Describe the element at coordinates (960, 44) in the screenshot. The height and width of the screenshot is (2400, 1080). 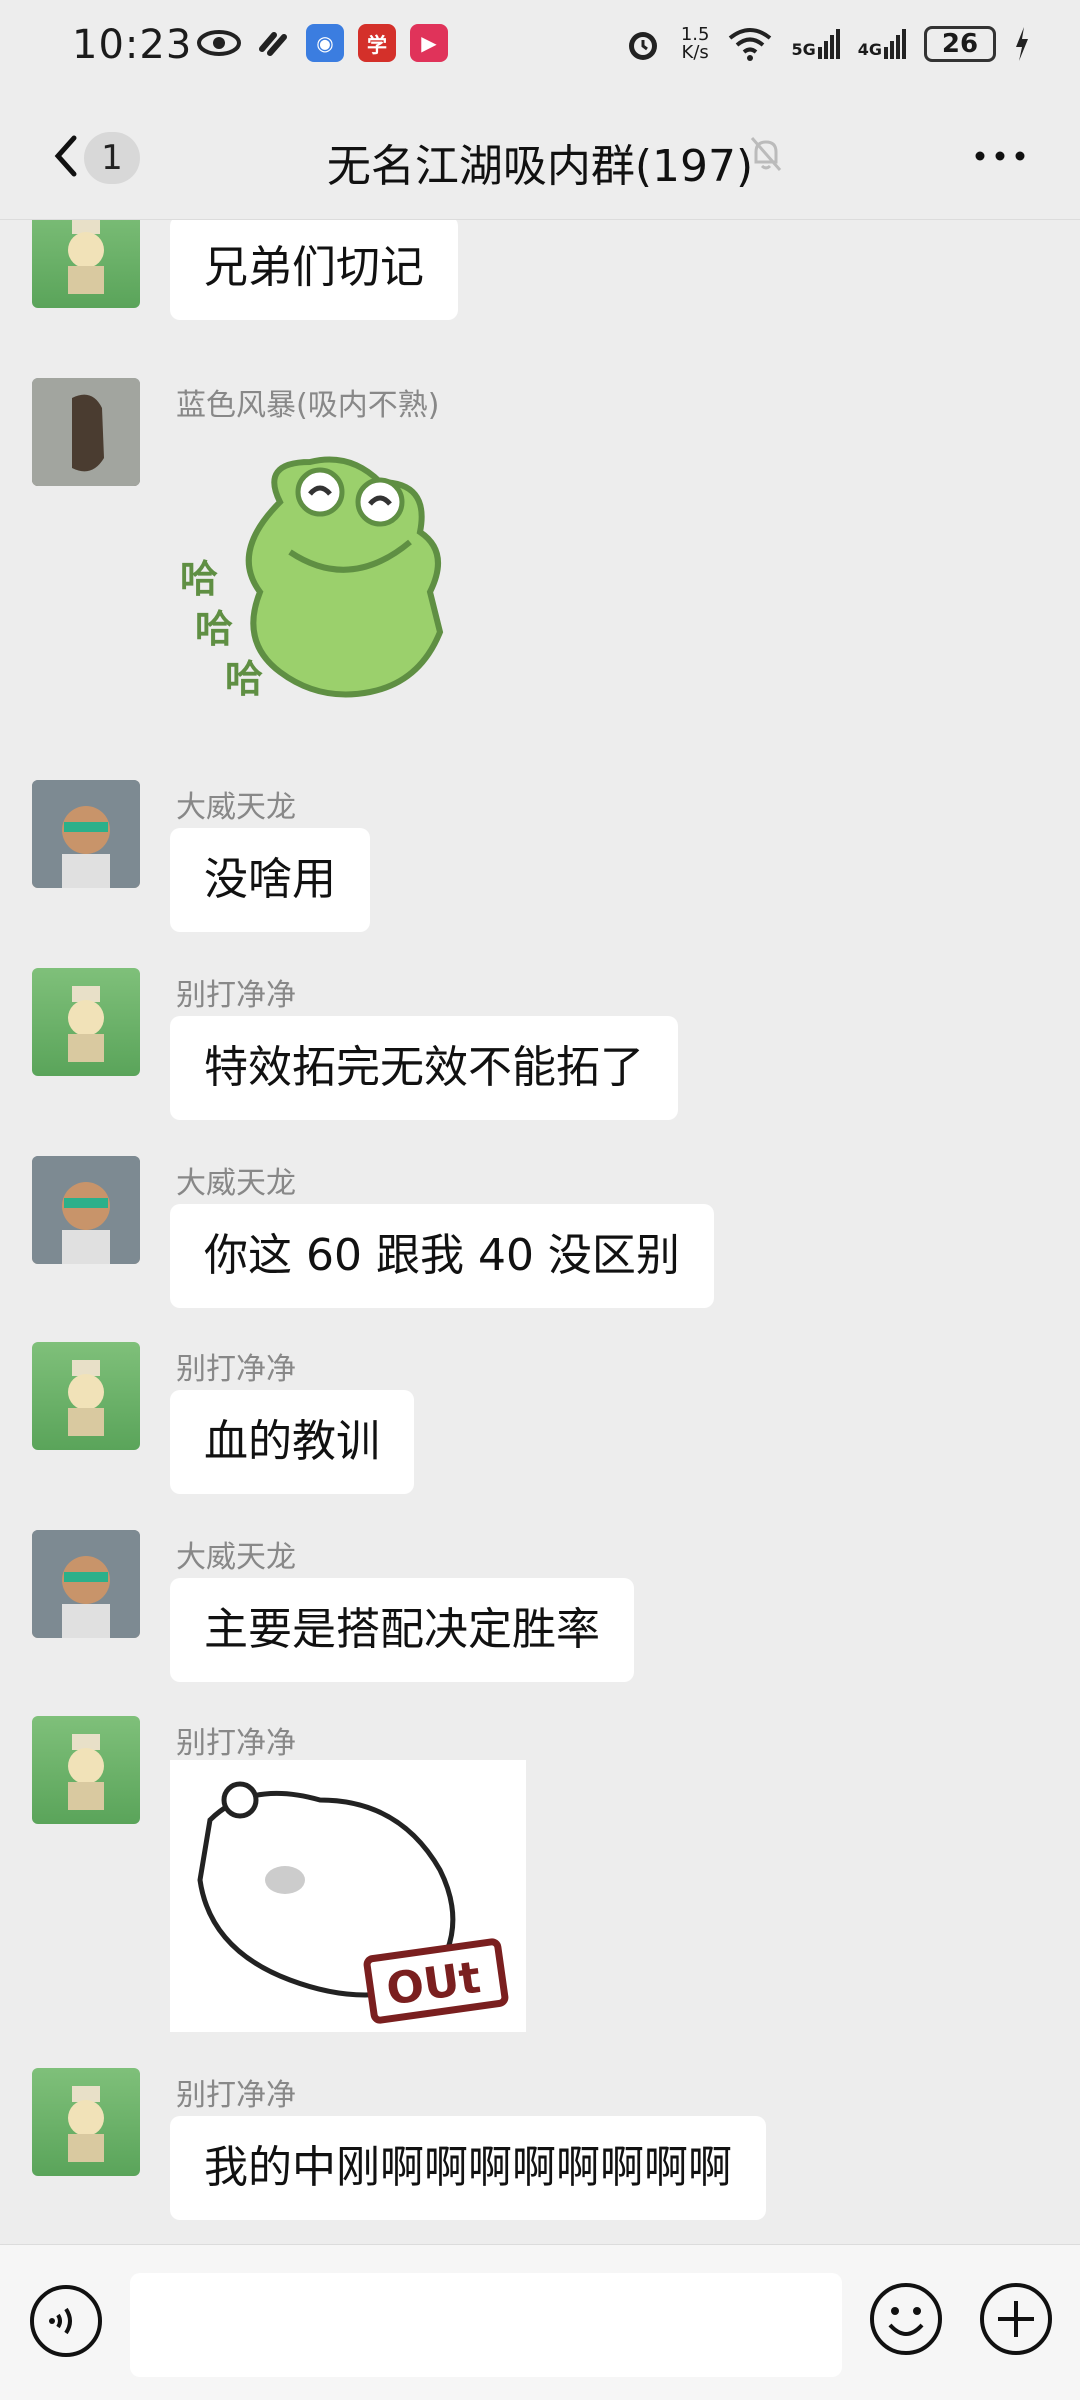
I see `battery-indicator: 26` at that location.